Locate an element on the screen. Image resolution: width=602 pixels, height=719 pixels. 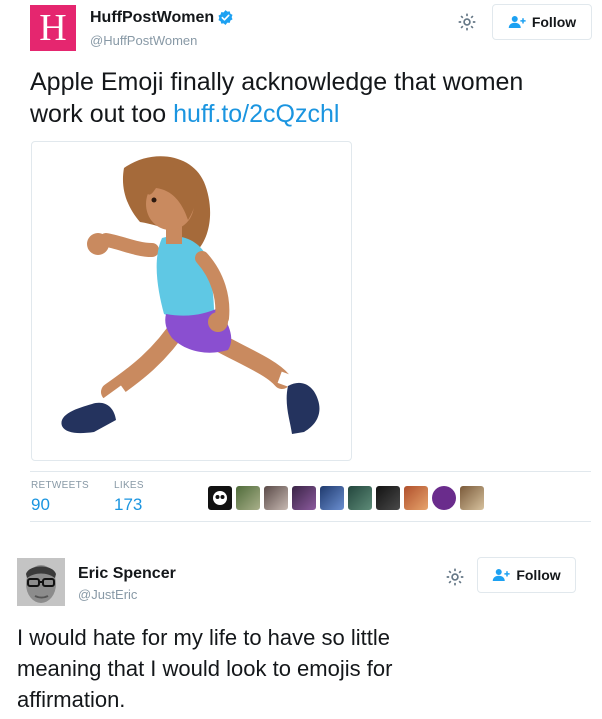
tweet1-author-name: HuffPostWomen is located at coordinates (152, 17).